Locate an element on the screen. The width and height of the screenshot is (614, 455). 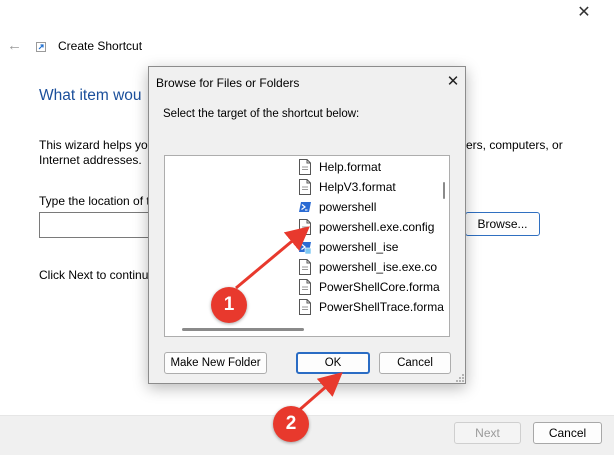
file-item: HelpV3.format is located at coordinates (347, 187).